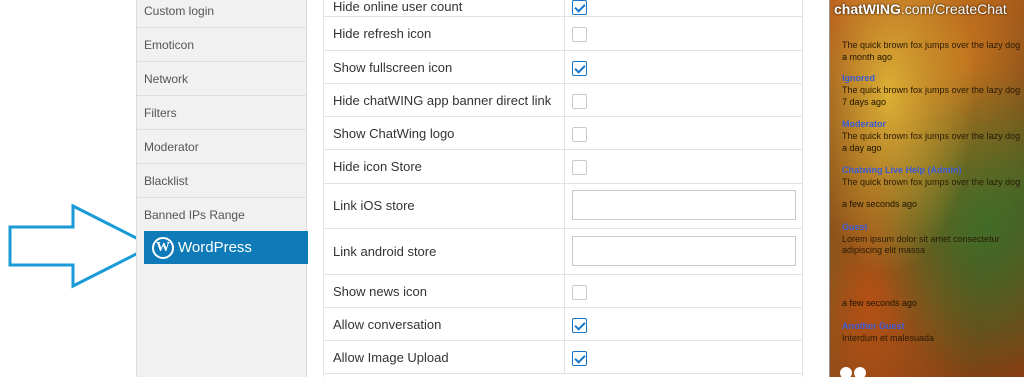  Describe the element at coordinates (862, 148) in the screenshot. I see `chat-message-time: a day ago` at that location.